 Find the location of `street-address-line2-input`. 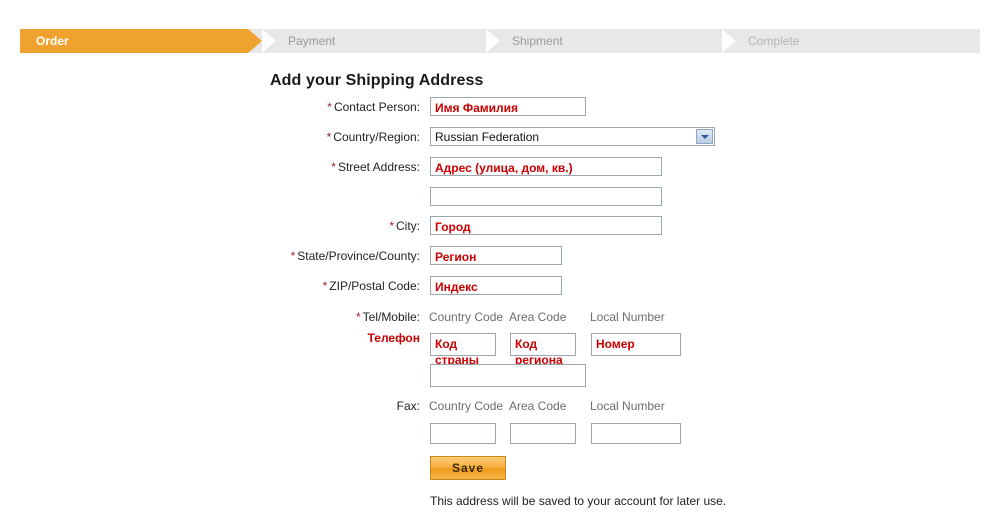

street-address-line2-input is located at coordinates (546, 196).